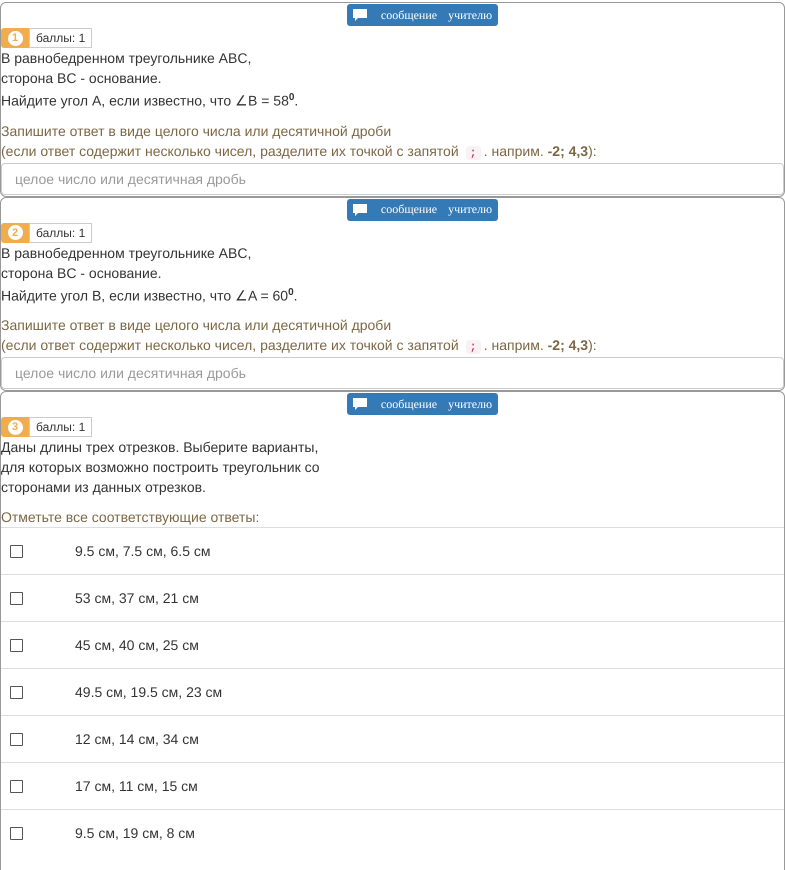 The width and height of the screenshot is (785, 870). I want to click on option-label: 17 см, 11 см, 15 см, so click(136, 786).